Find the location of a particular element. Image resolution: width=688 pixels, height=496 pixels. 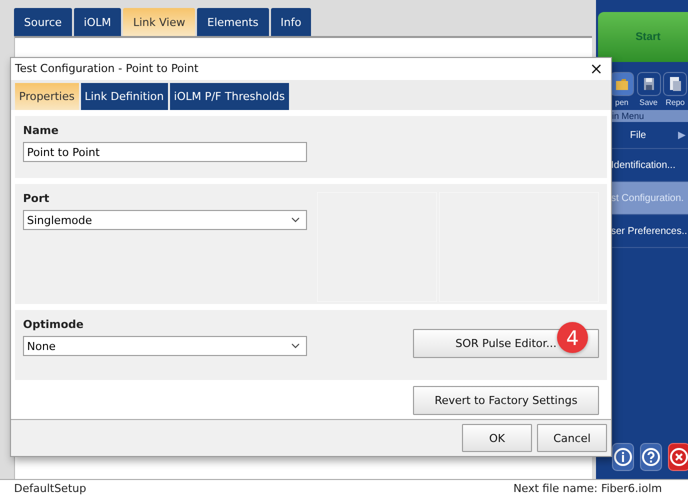

tab: Source is located at coordinates (43, 22).